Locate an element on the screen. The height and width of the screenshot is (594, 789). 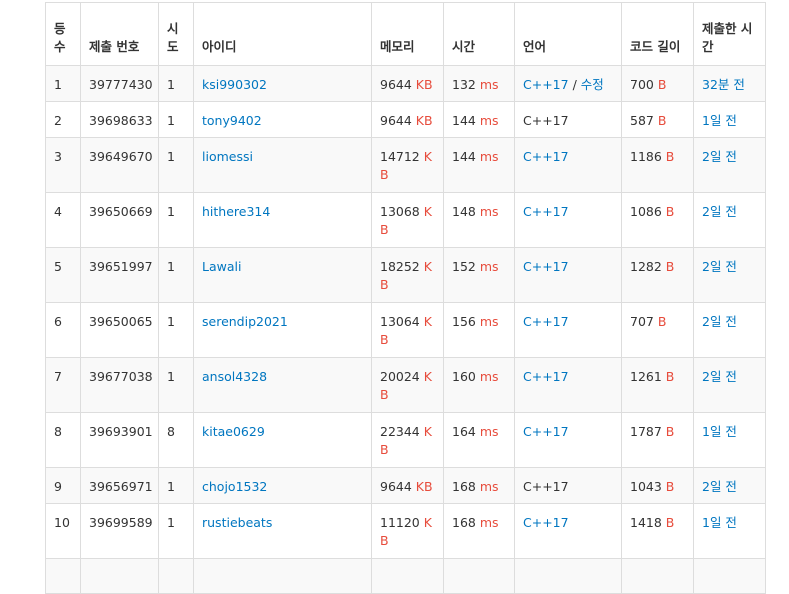
language-label: C++17 is located at coordinates (546, 120).